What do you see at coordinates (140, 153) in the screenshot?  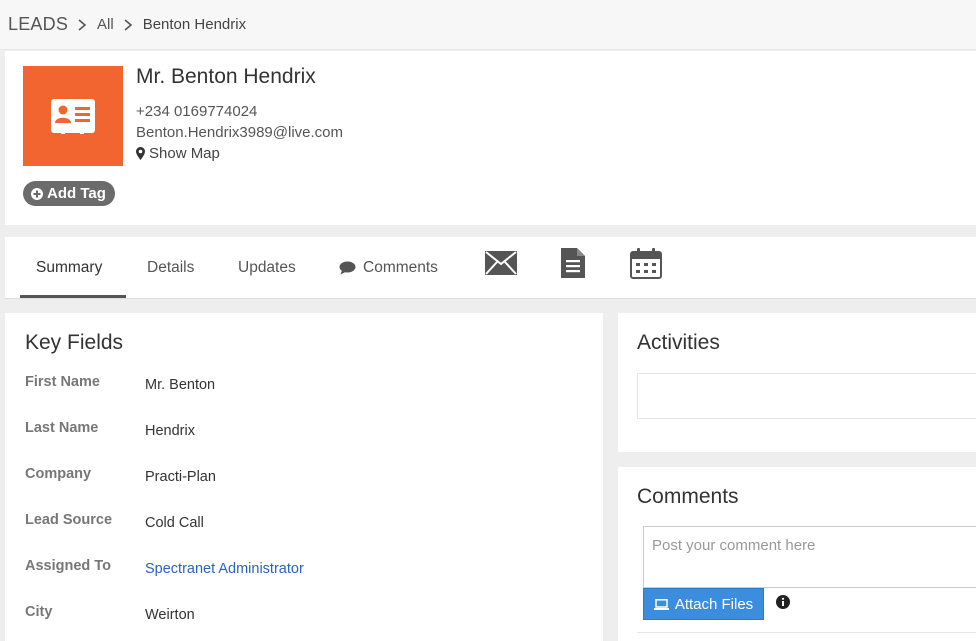 I see `map-marker-icon` at bounding box center [140, 153].